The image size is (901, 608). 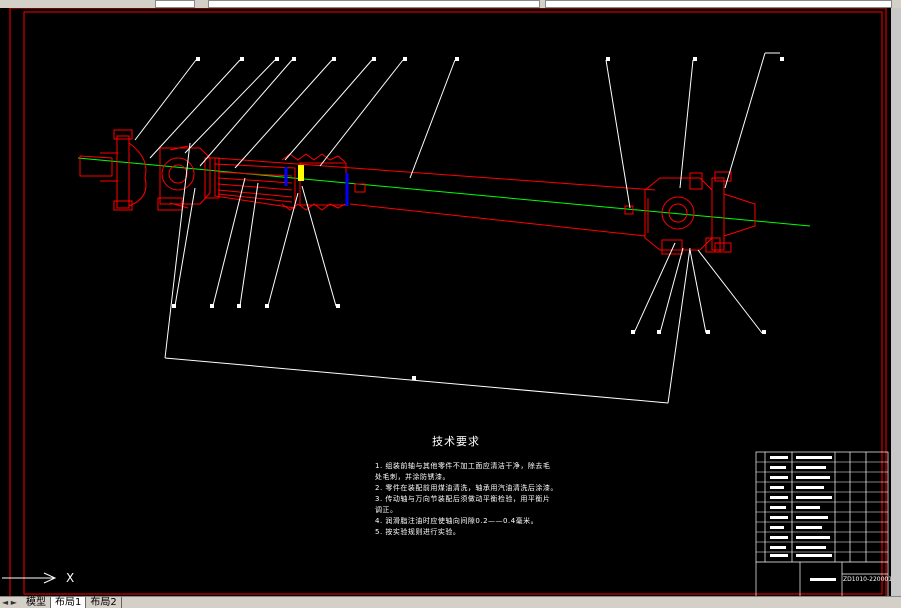 I want to click on drawing-number: ZD1010-2200015, so click(x=869, y=579).